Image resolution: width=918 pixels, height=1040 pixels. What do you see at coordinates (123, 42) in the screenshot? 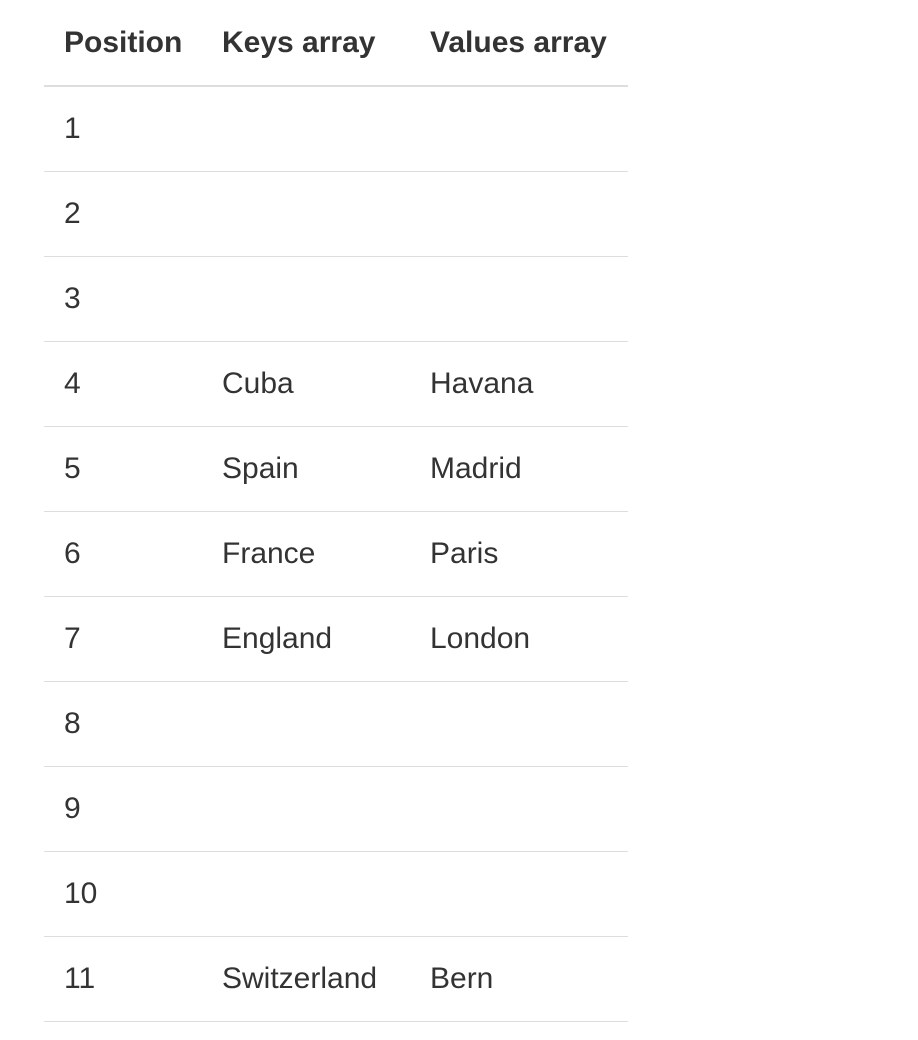
I see `header-position: Position` at bounding box center [123, 42].